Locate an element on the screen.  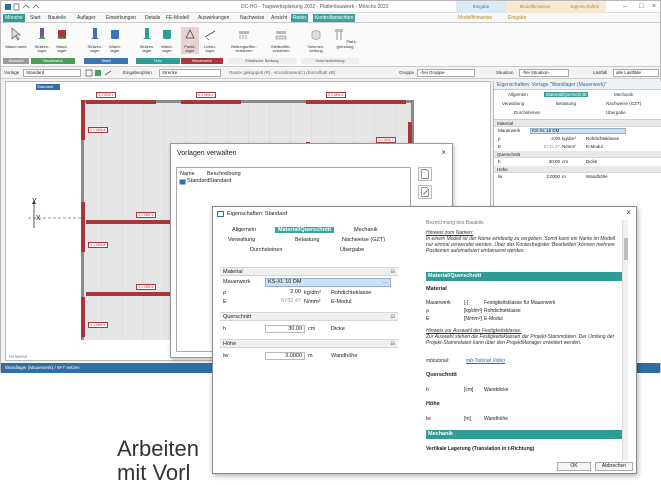
quick-access-icons is located at coordinates (24, 7).